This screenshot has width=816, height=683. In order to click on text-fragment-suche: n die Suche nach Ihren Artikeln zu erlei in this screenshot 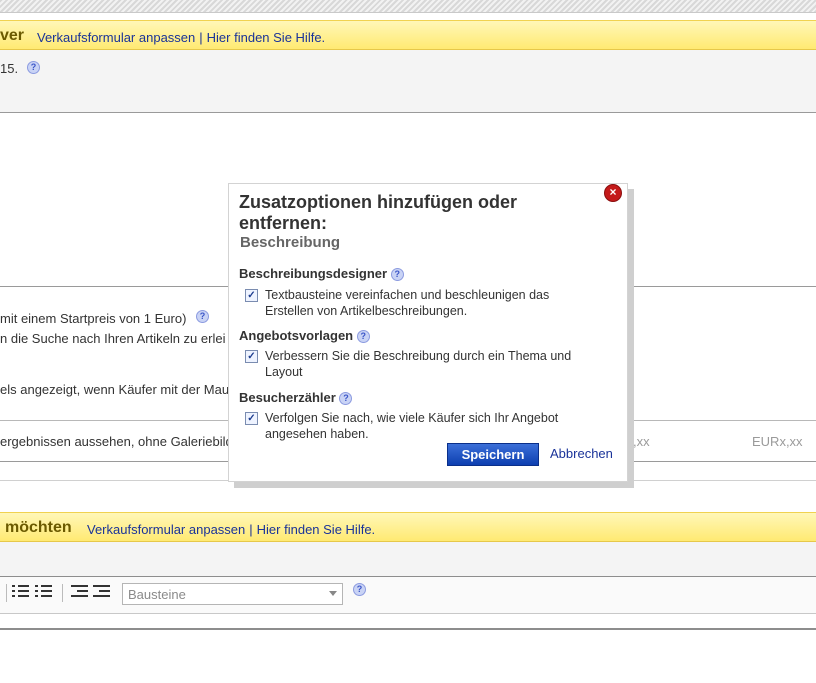, I will do `click(113, 338)`.